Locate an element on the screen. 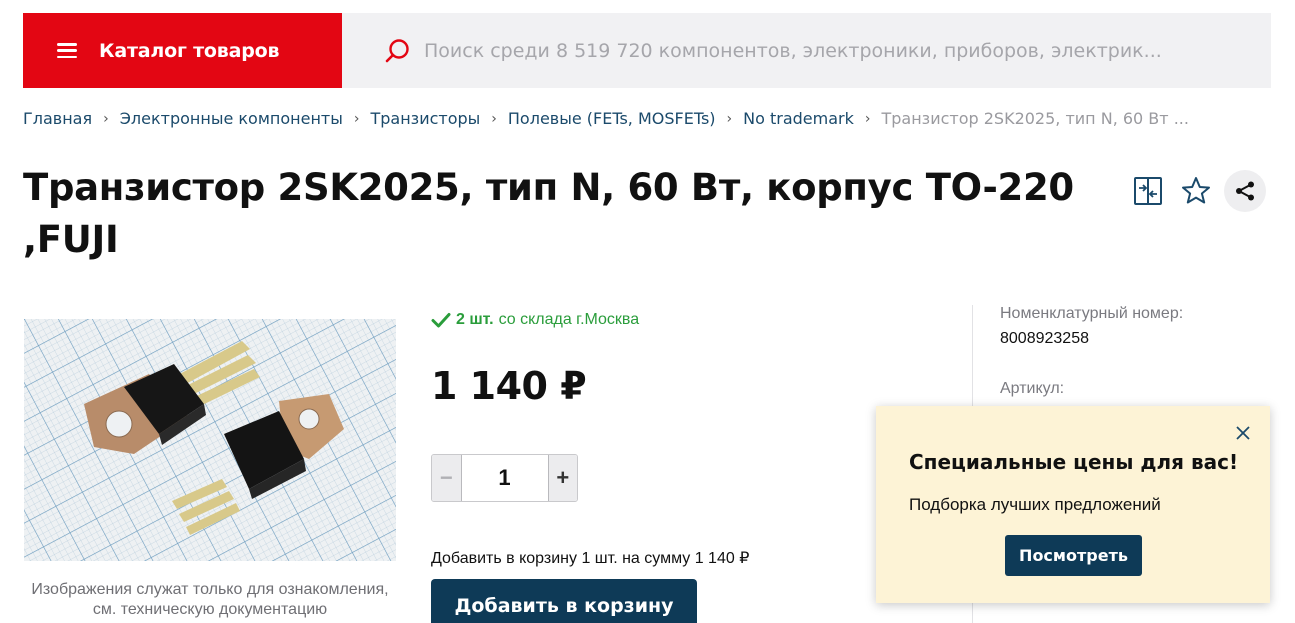 Image resolution: width=1295 pixels, height=623 pixels. search-input is located at coordinates (829, 50).